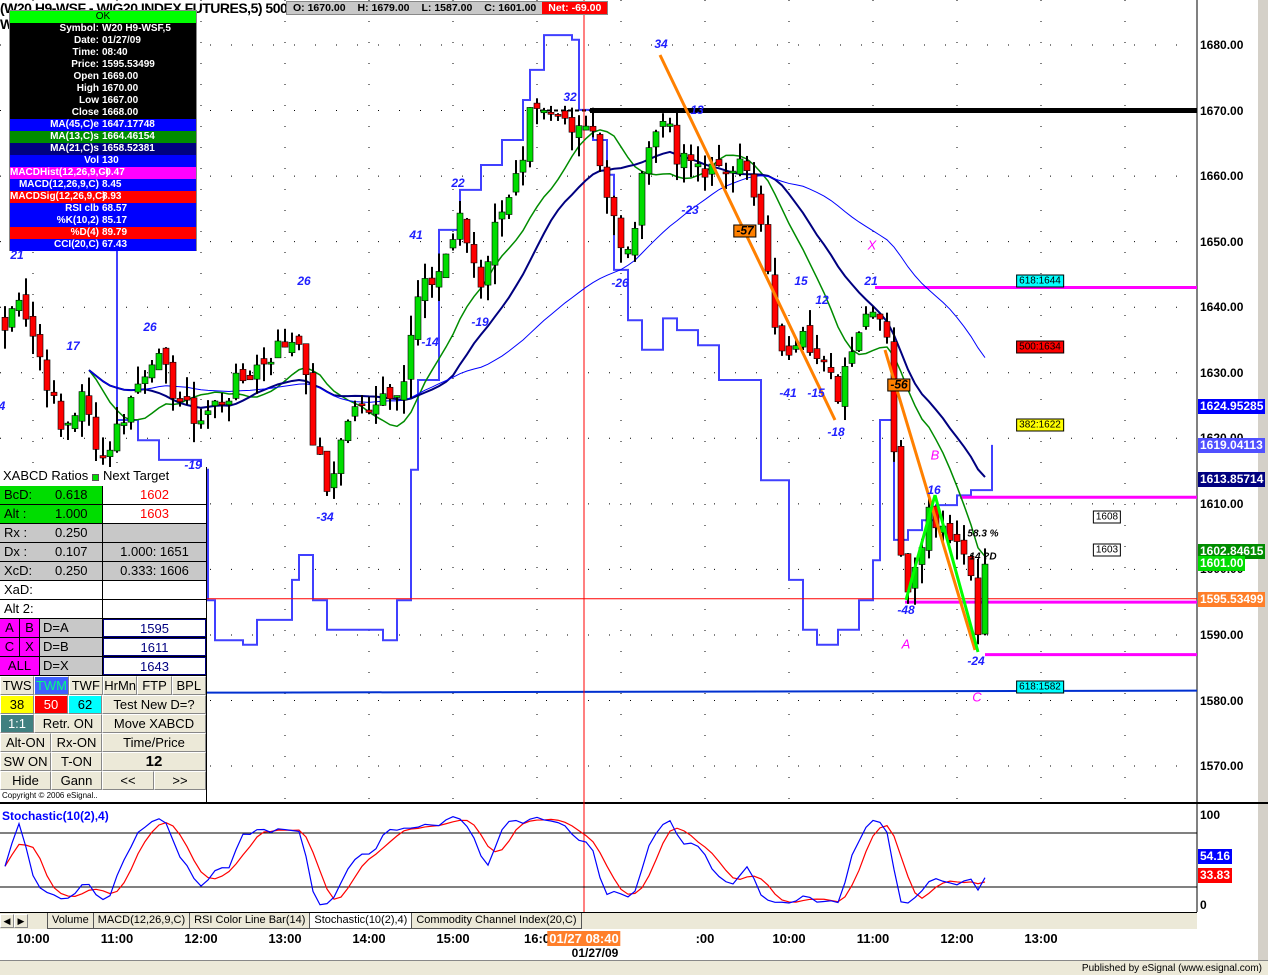 The height and width of the screenshot is (976, 1268). Describe the element at coordinates (17, 704) in the screenshot. I see `fib-38-button: 38` at that location.